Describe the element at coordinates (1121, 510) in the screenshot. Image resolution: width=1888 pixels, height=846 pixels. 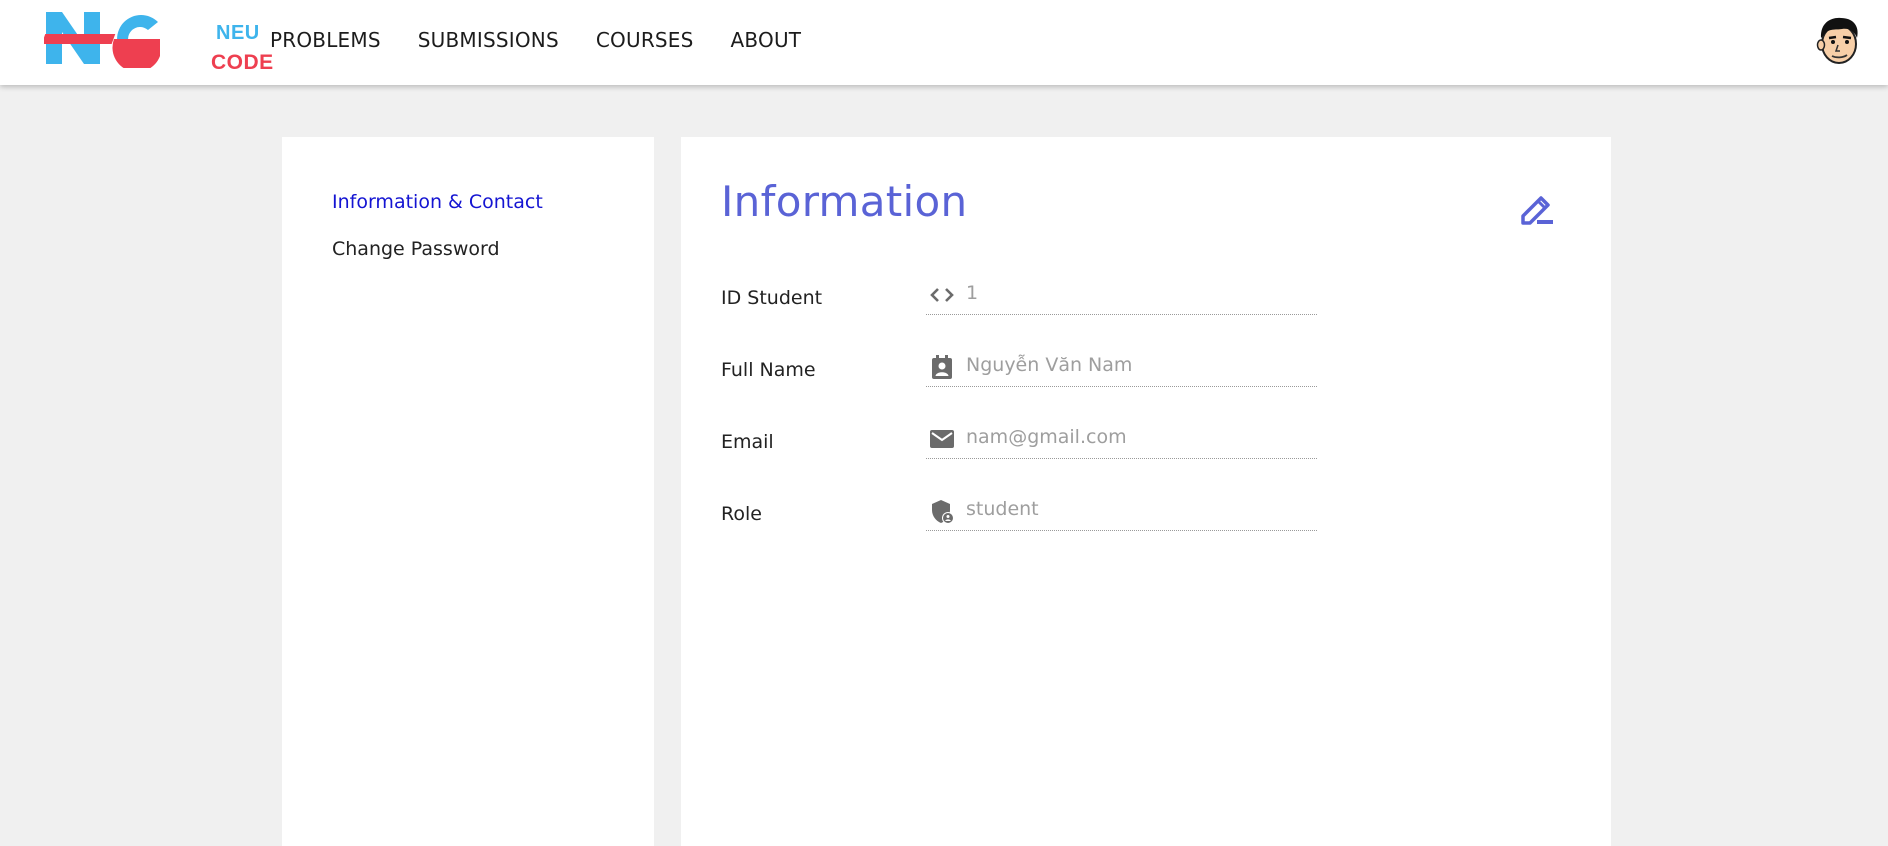
I see `role-field: student` at that location.